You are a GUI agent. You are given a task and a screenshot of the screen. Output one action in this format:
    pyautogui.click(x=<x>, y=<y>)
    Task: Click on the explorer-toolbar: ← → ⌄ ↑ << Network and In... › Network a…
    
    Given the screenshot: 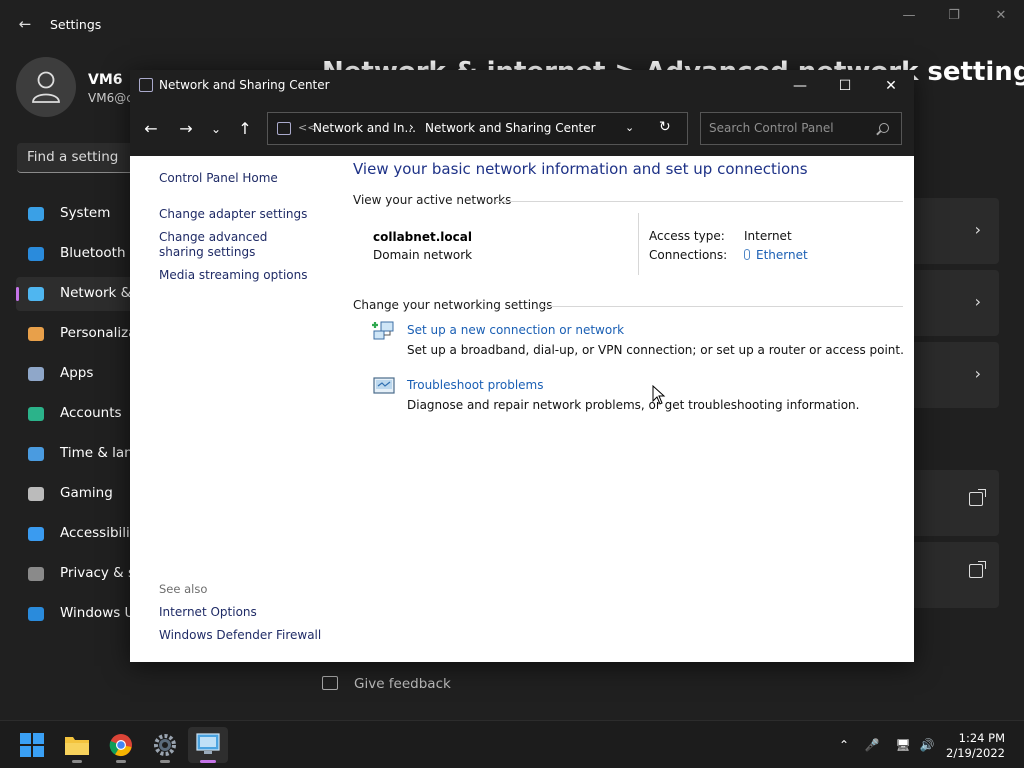 What is the action you would take?
    pyautogui.click(x=522, y=129)
    